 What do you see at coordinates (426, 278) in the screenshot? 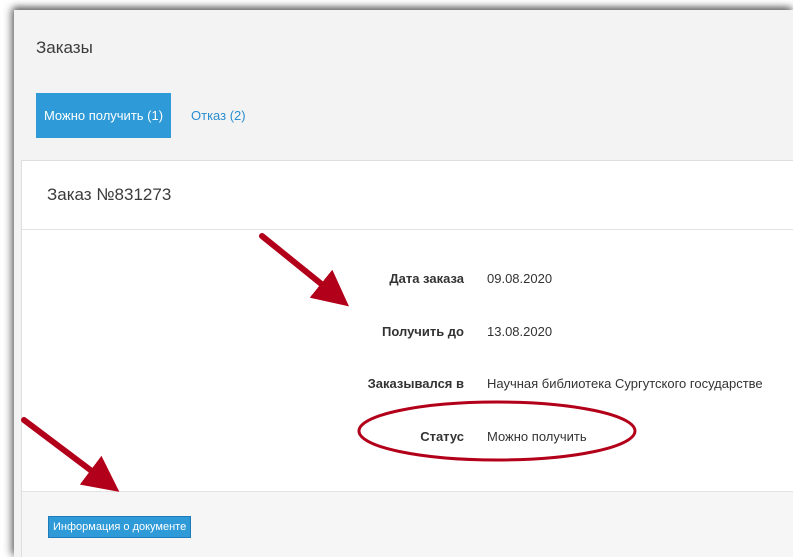
I see `order-date-label: Дата заказа` at bounding box center [426, 278].